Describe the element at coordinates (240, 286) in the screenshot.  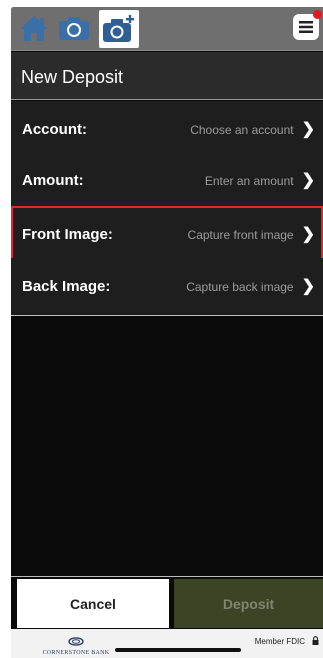
I see `back-image-hint: Capture back image` at that location.